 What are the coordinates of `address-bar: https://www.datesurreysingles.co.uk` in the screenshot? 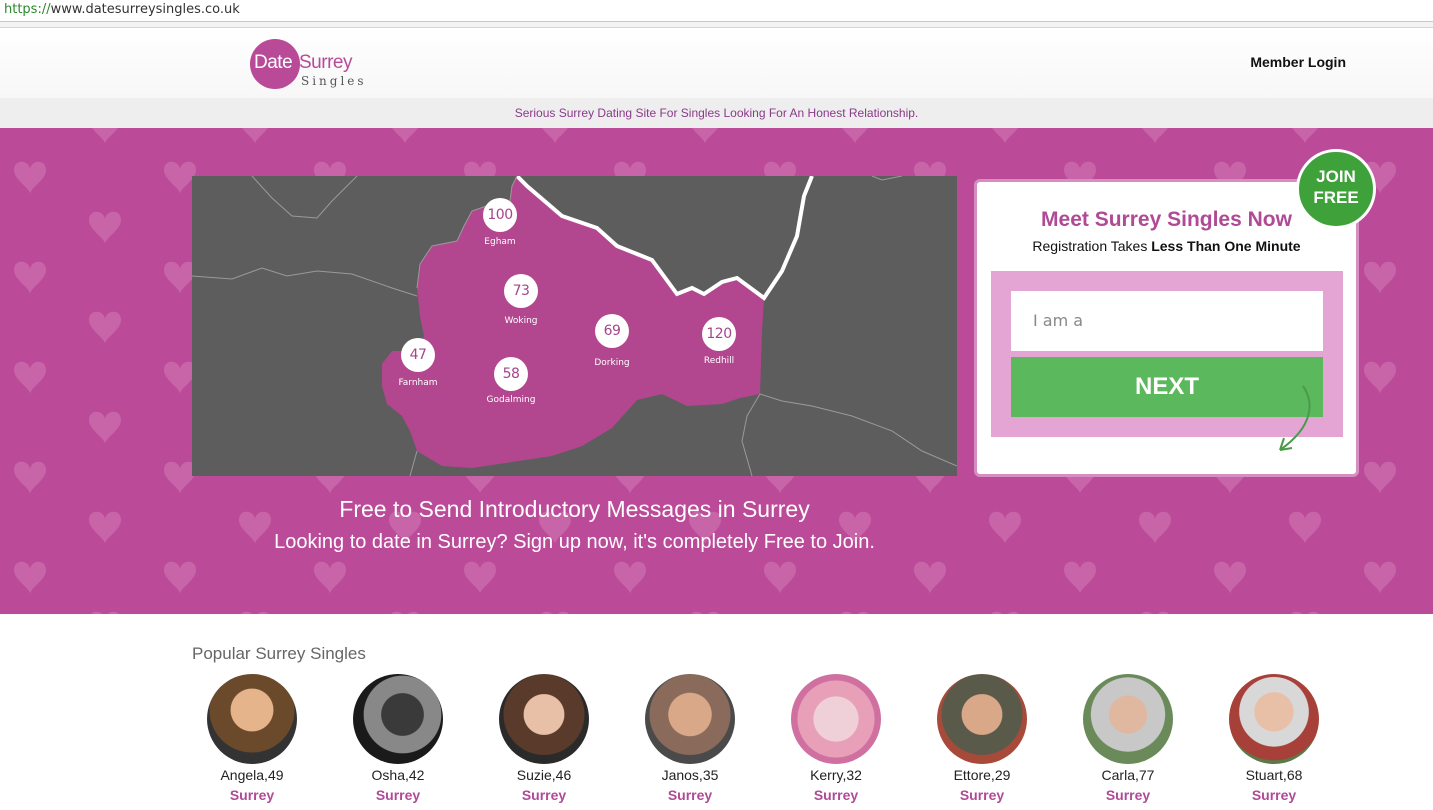 It's located at (716, 11).